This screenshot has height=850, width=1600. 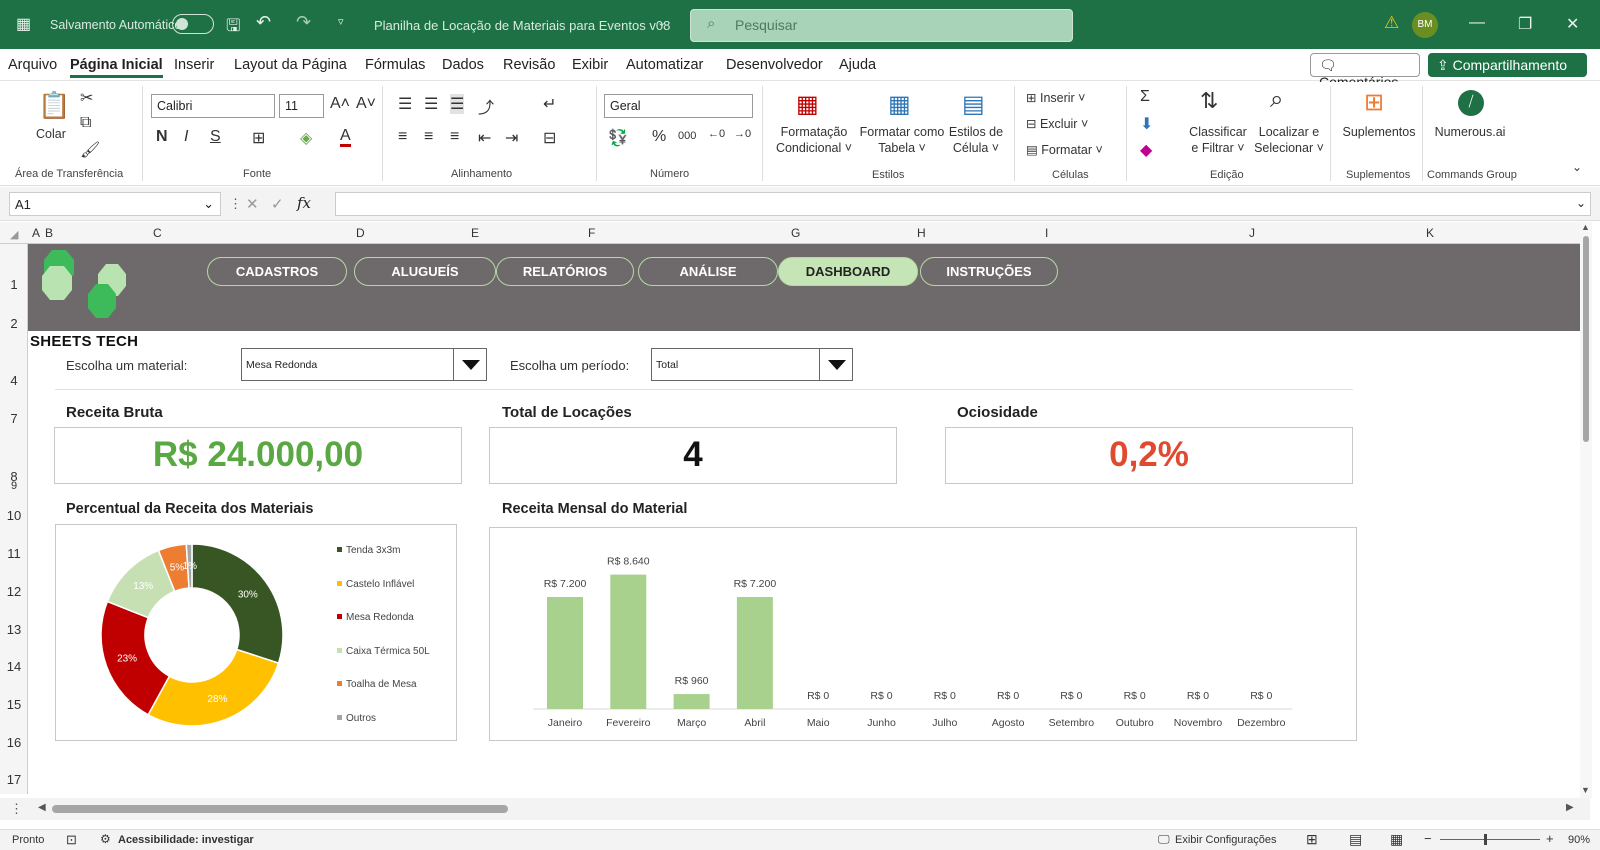 What do you see at coordinates (1585, 790) in the screenshot?
I see `scroll-down-icon: ▼` at bounding box center [1585, 790].